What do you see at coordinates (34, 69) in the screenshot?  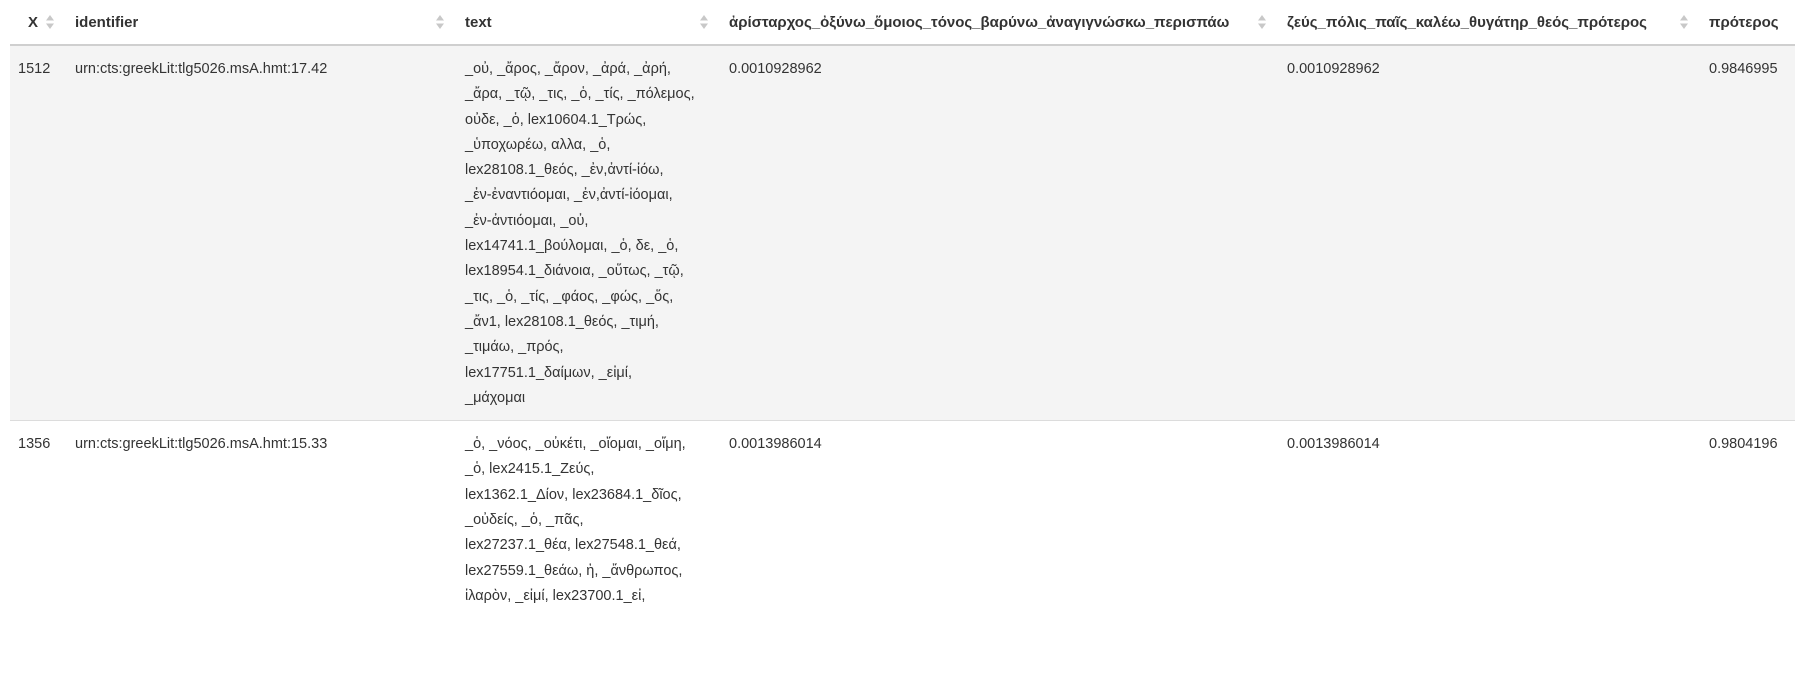 I see `cell-x: 1512` at bounding box center [34, 69].